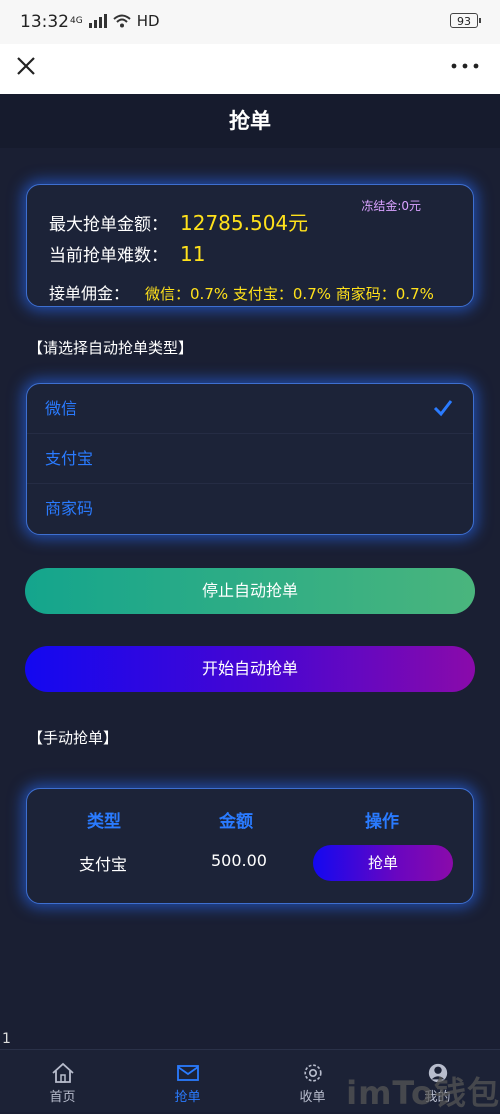  Describe the element at coordinates (148, 21) in the screenshot. I see `hd-label: HD` at that location.